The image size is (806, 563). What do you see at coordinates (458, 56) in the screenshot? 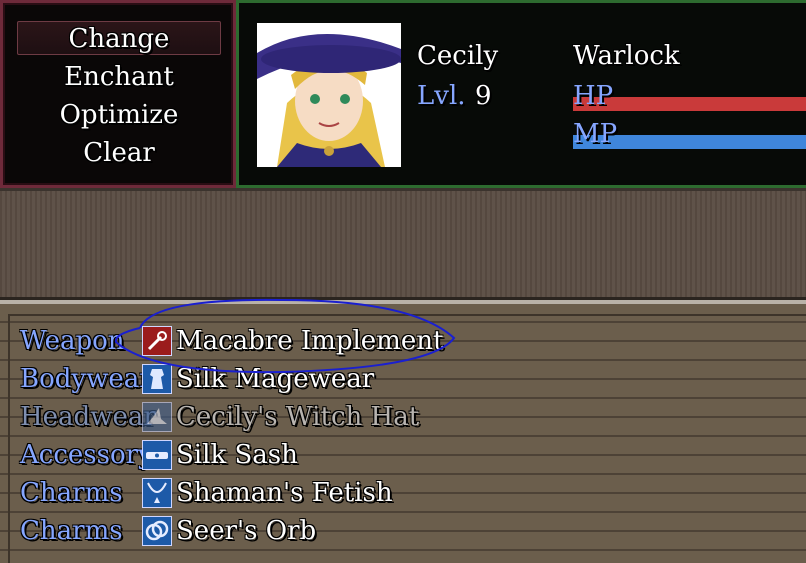
I see `character-name: Cecily` at bounding box center [458, 56].